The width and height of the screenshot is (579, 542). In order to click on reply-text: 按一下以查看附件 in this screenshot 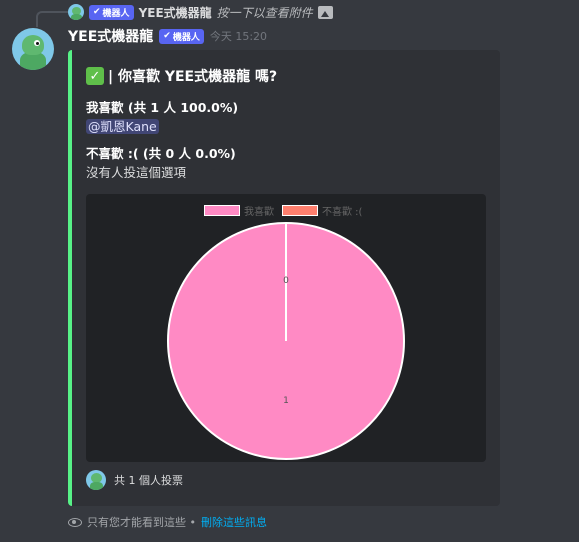, I will do `click(265, 12)`.